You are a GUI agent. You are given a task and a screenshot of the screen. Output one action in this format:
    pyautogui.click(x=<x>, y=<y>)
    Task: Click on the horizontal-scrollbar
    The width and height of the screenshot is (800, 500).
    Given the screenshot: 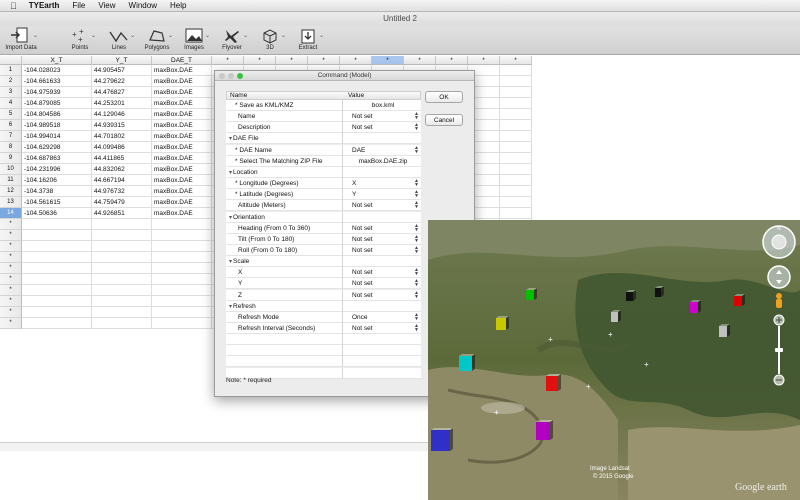 What is the action you would take?
    pyautogui.click(x=214, y=446)
    